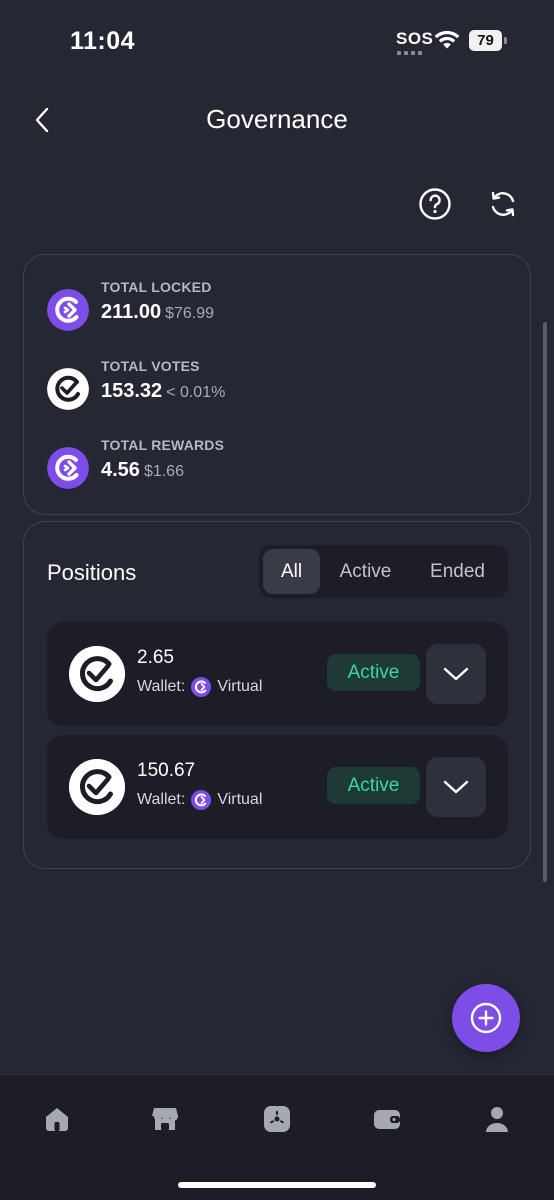 The height and width of the screenshot is (1200, 554). I want to click on battery-level: 79, so click(485, 40).